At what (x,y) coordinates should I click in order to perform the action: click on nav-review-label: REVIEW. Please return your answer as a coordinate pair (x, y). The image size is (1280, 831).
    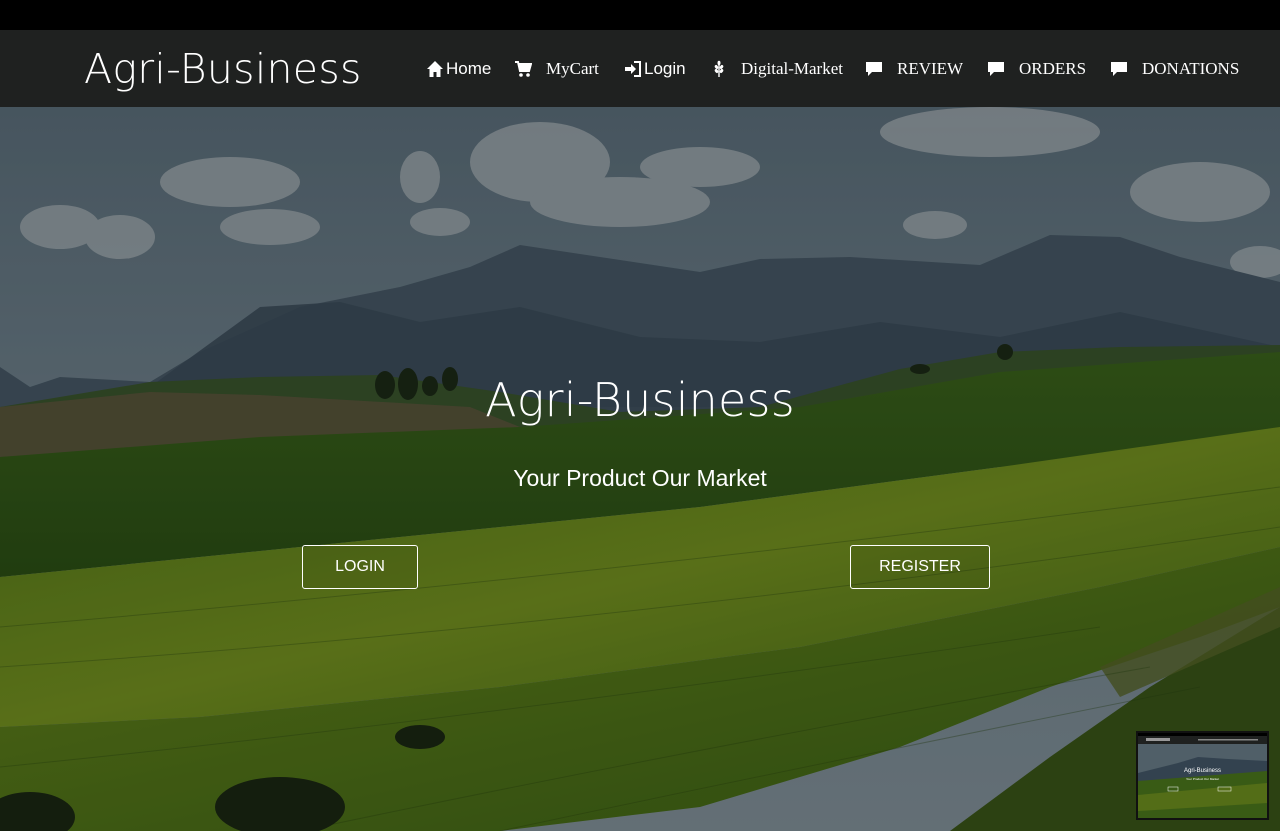
    Looking at the image, I should click on (930, 68).